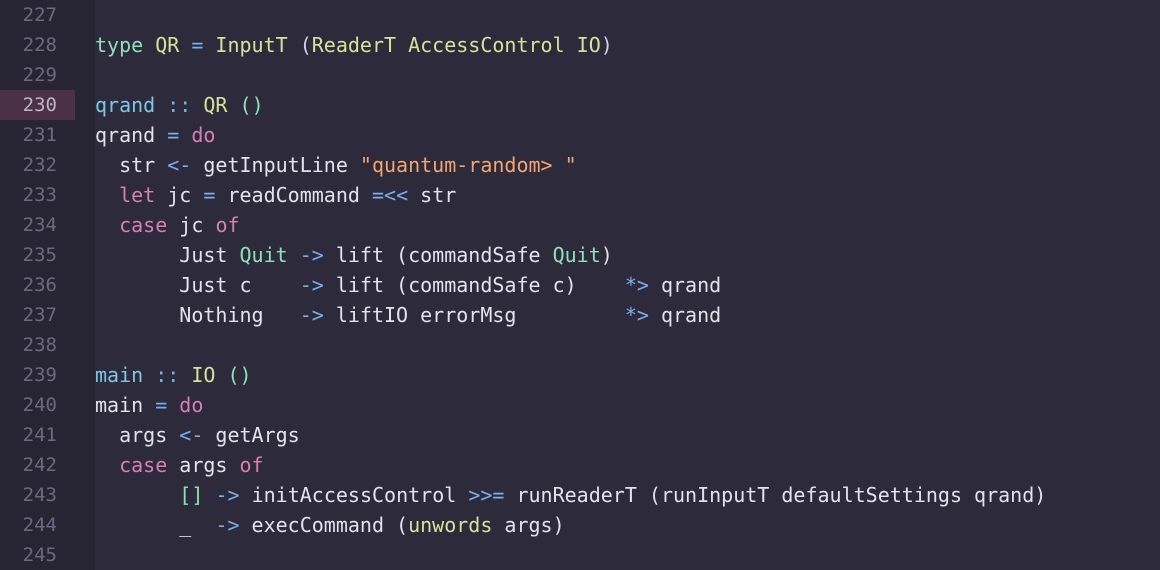 This screenshot has height=570, width=1160. I want to click on code-token: do, so click(197, 135).